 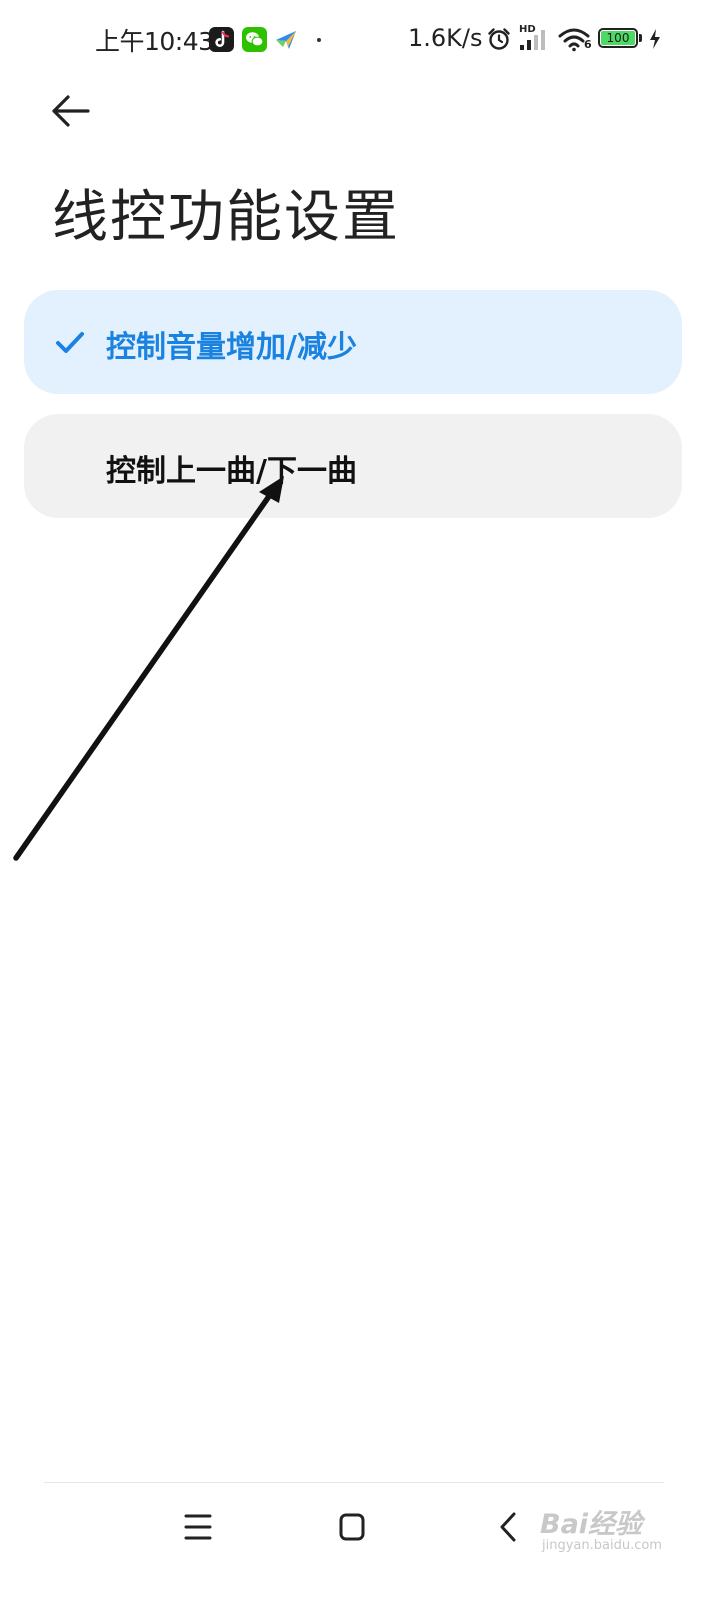 What do you see at coordinates (354, 1482) in the screenshot?
I see `nav-divider` at bounding box center [354, 1482].